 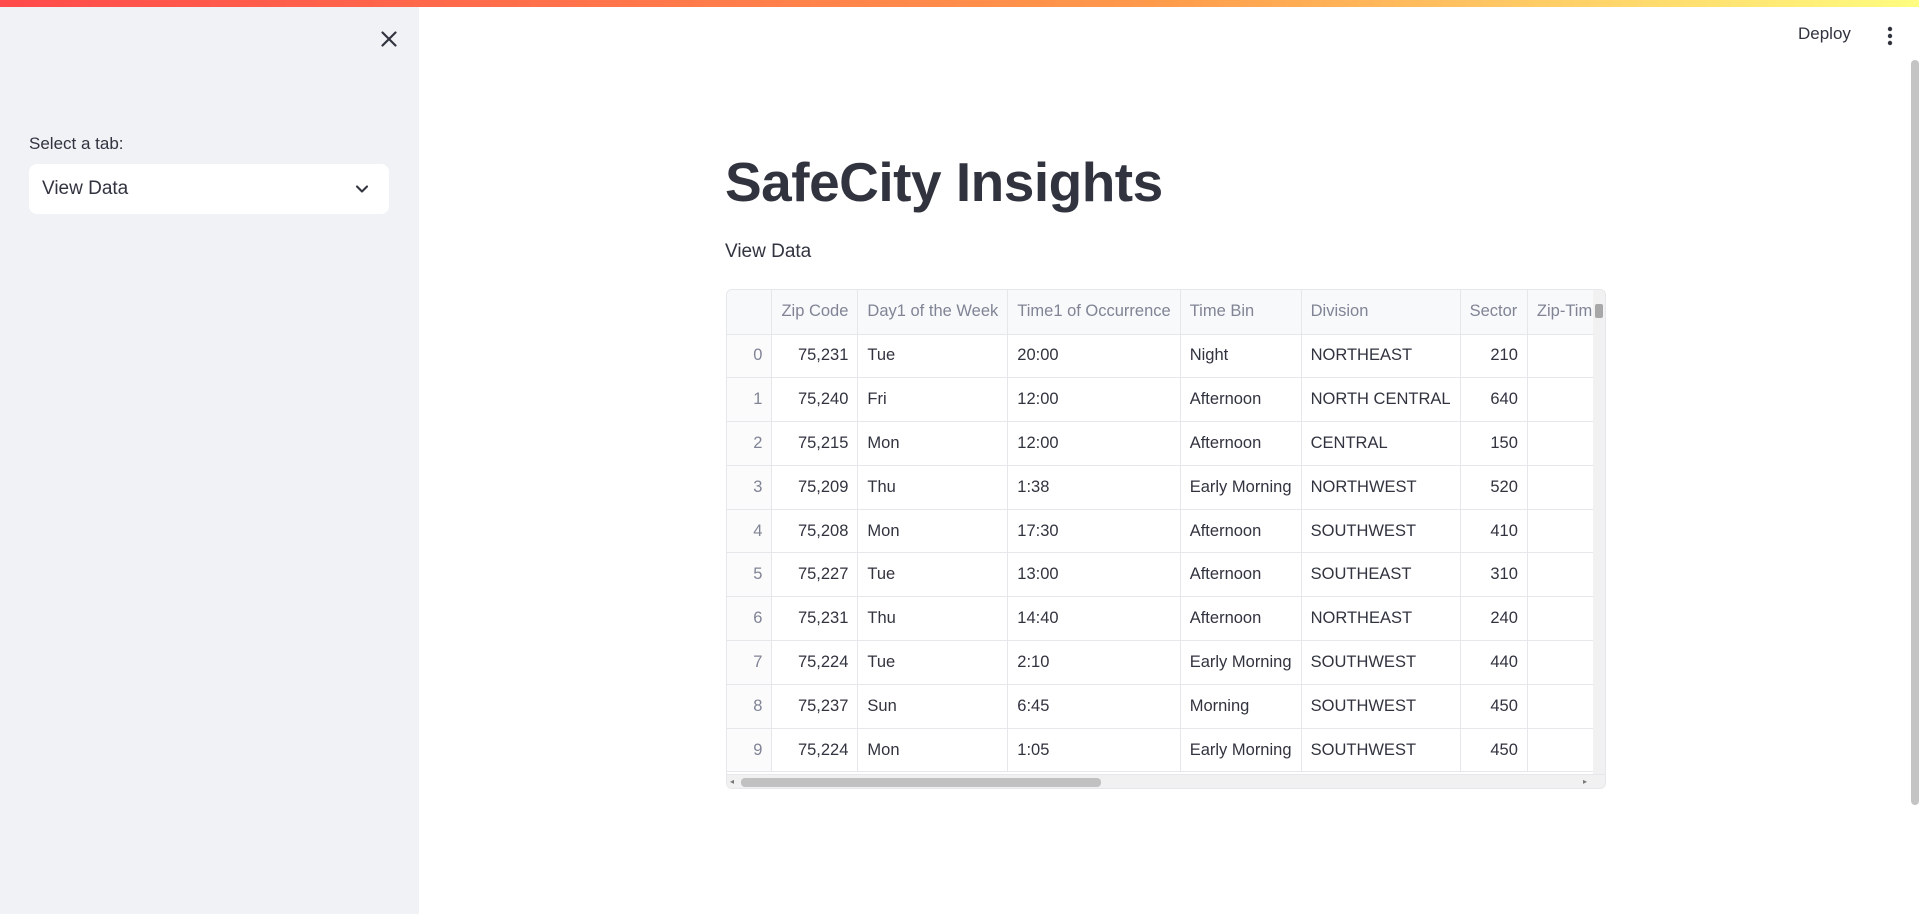 I want to click on table-row: 9 75,224 Mon 1:05 Early Morning SOUTHWEST 450, so click(x=1166, y=750).